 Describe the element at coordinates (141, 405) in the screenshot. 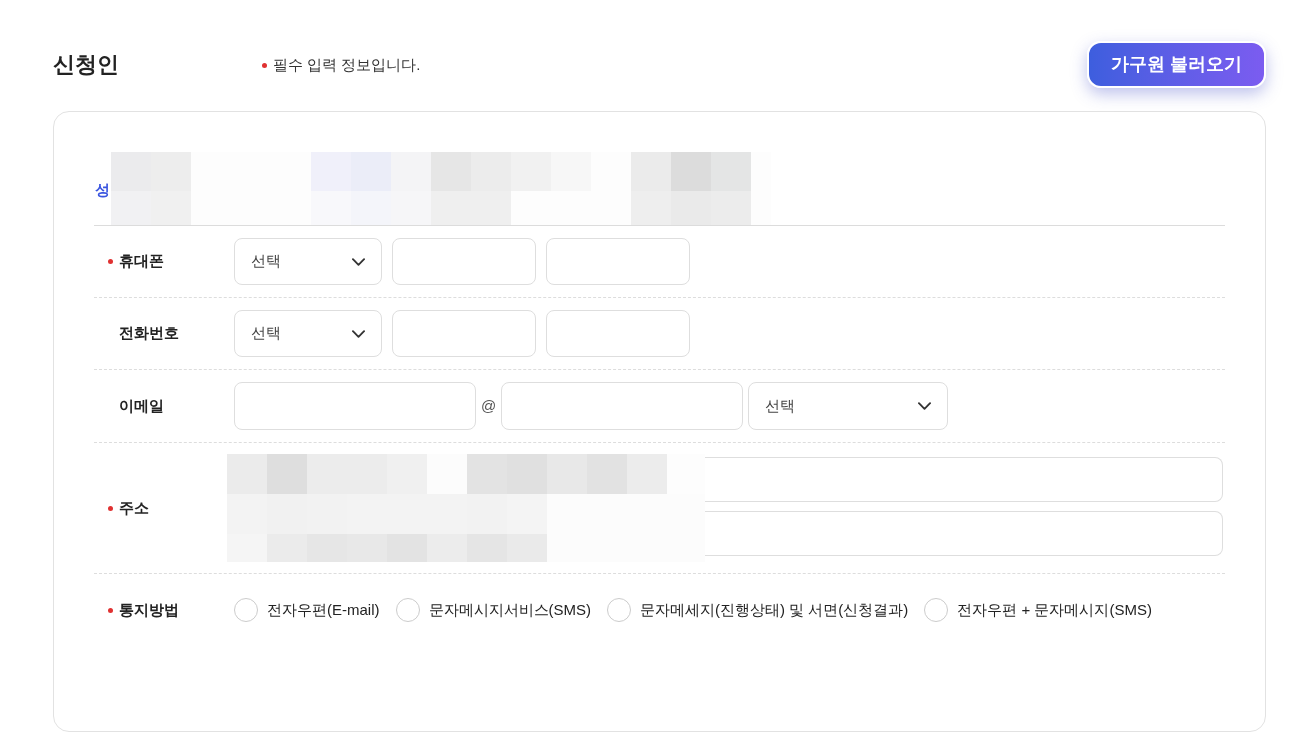

I see `field-label: 이메일` at that location.